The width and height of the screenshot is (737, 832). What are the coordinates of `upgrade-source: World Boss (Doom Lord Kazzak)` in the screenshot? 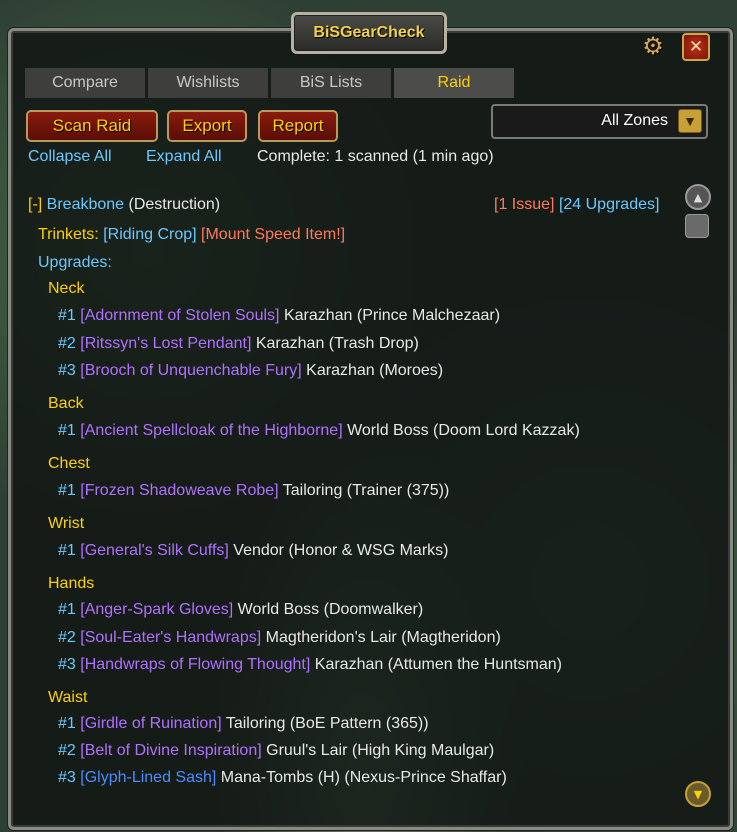 It's located at (463, 430).